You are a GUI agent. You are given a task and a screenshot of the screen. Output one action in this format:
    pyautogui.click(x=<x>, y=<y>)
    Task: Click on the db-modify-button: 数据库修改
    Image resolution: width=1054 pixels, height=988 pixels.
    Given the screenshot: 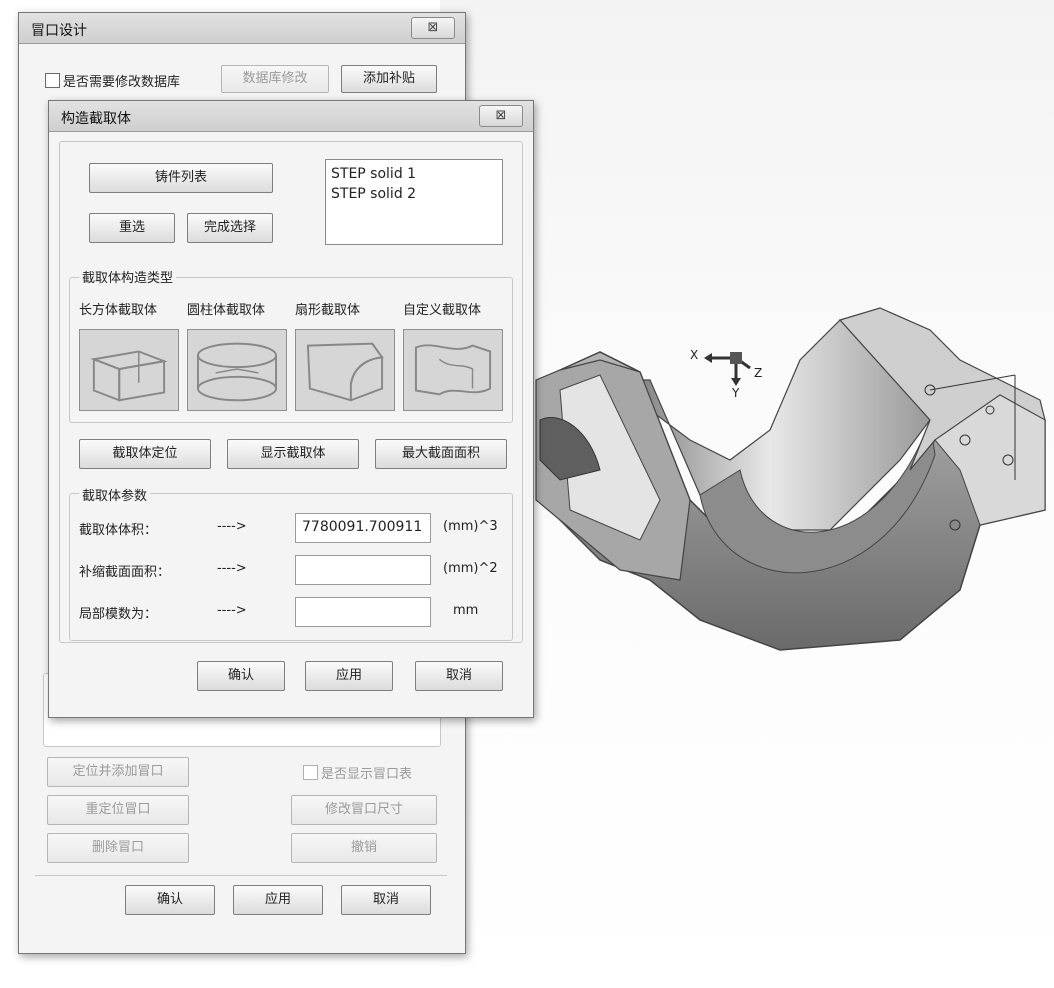 What is the action you would take?
    pyautogui.click(x=275, y=79)
    